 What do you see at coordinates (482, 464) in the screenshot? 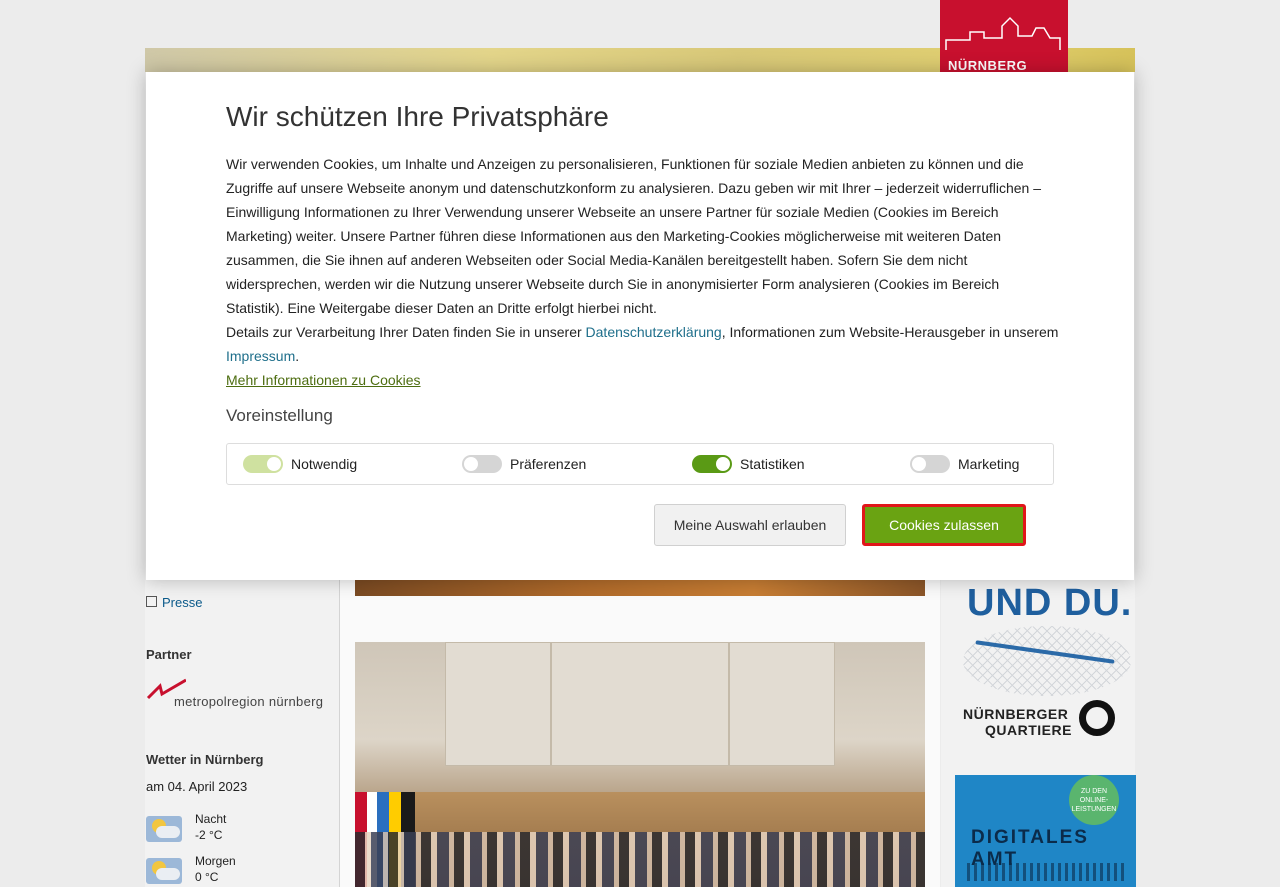
I see `toggle-praeferenzen` at bounding box center [482, 464].